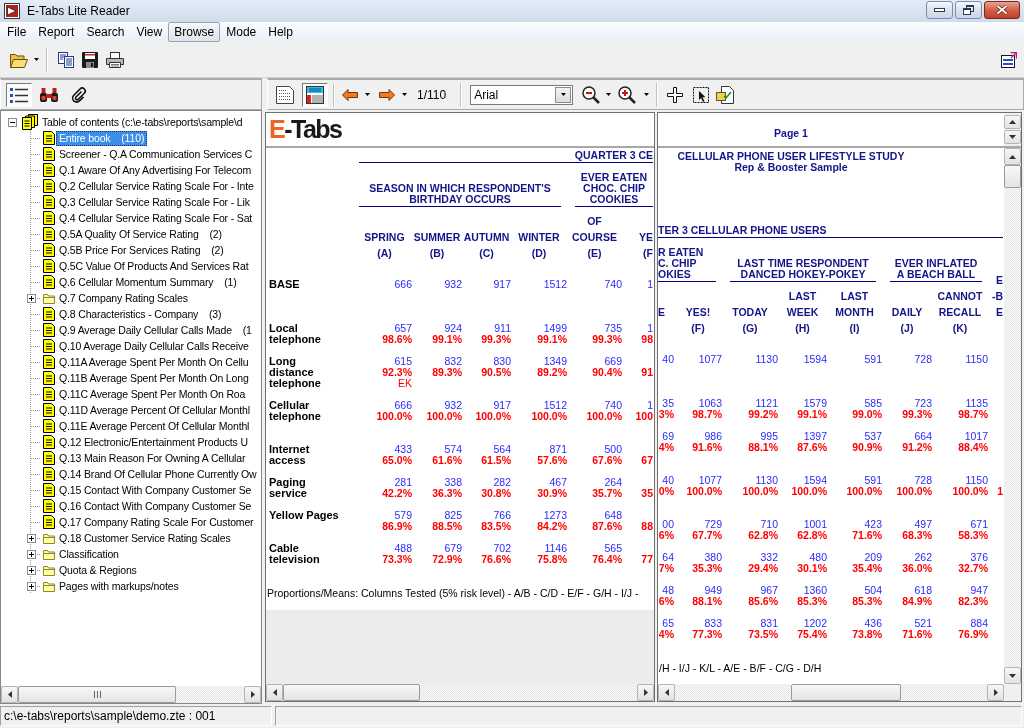  I want to click on page-icon, so click(49, 490).